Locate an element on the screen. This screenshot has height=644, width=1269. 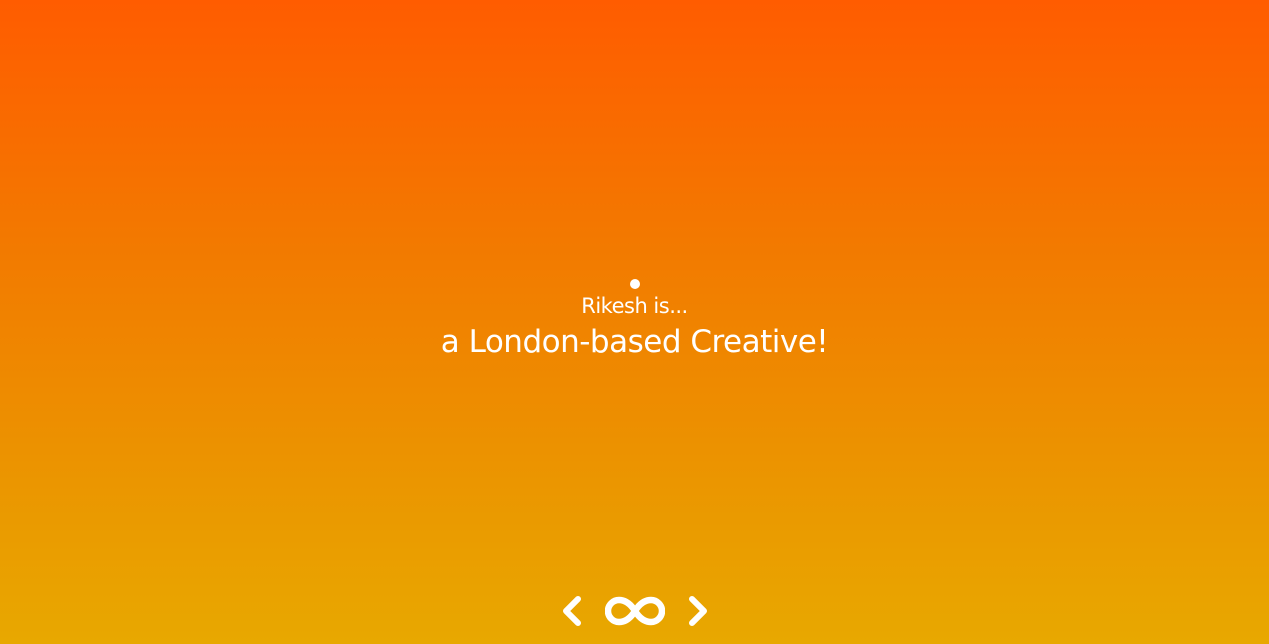
hero: Rikesh is... a London-based Creative! is located at coordinates (634, 320).